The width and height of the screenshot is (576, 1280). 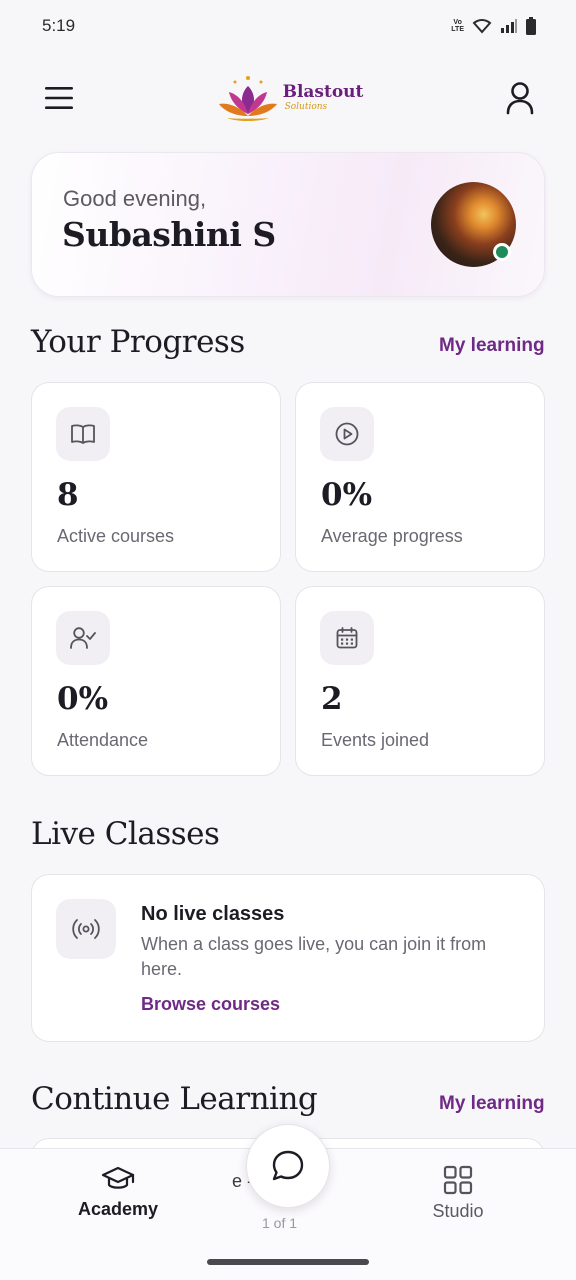 What do you see at coordinates (68, 495) in the screenshot?
I see `stat-value: 8` at bounding box center [68, 495].